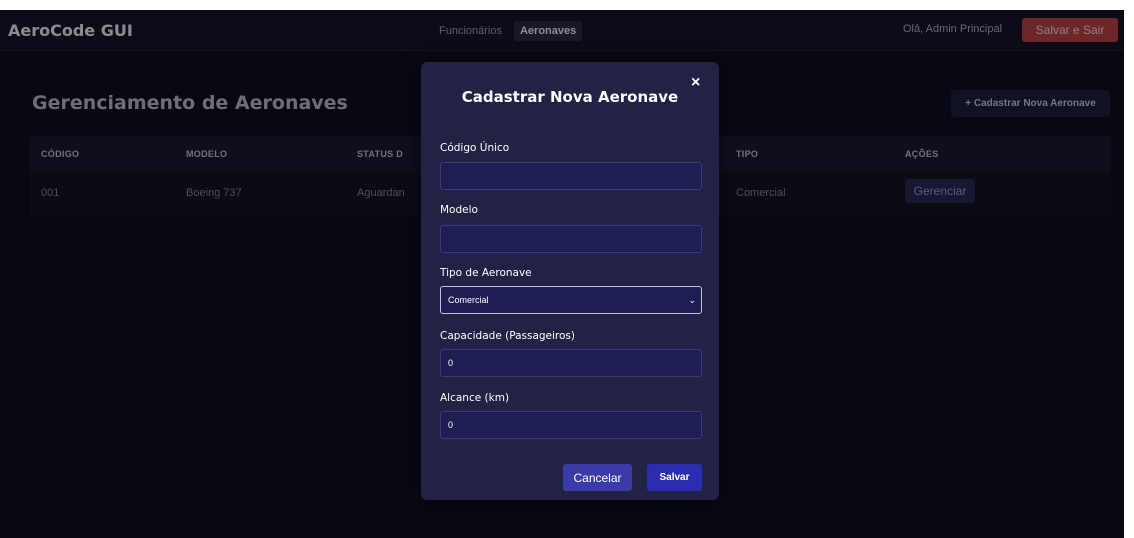  Describe the element at coordinates (695, 83) in the screenshot. I see `close-icon: ×` at that location.